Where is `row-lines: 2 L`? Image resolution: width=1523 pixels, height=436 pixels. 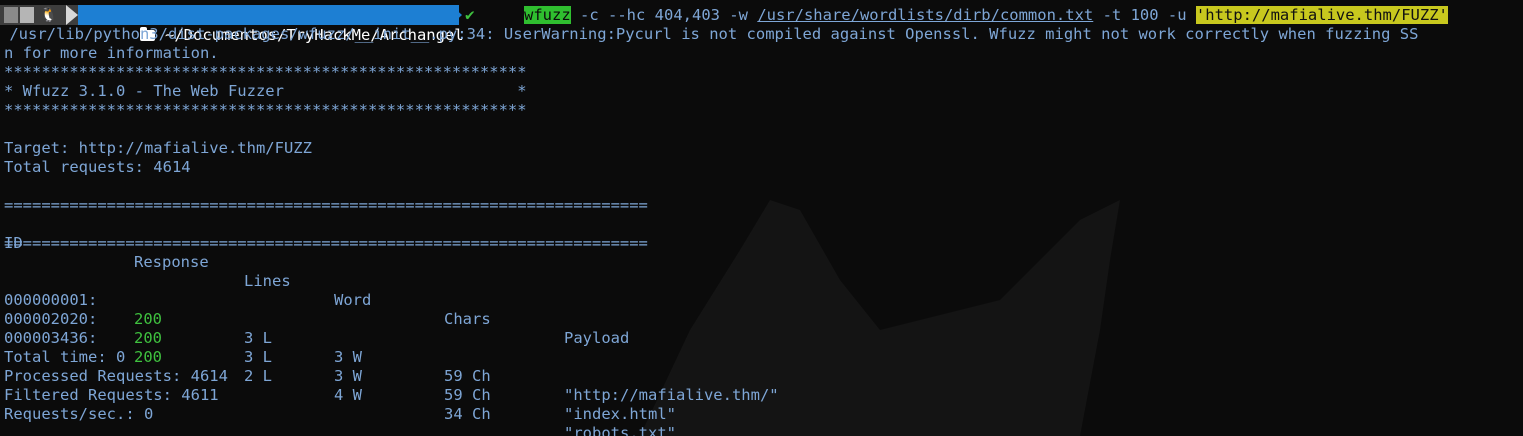 row-lines: 2 L is located at coordinates (258, 376).